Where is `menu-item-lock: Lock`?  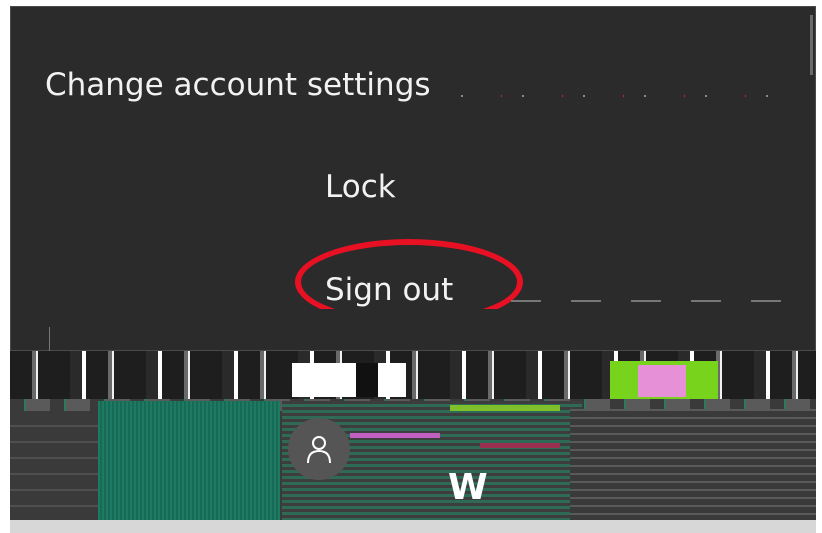
menu-item-lock: Lock is located at coordinates (360, 187).